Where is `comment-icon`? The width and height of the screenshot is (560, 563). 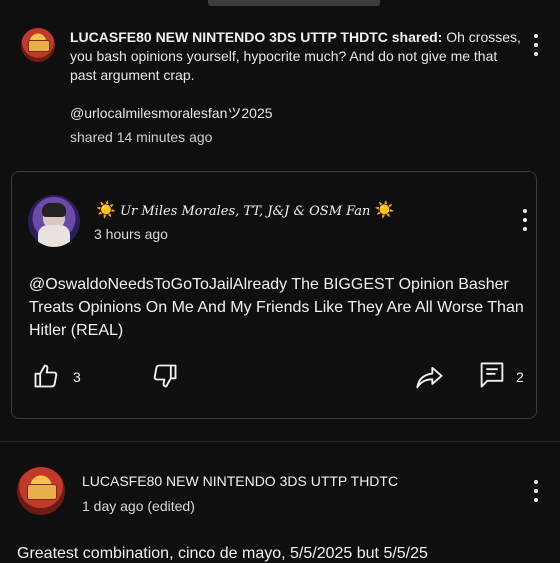 comment-icon is located at coordinates (492, 375).